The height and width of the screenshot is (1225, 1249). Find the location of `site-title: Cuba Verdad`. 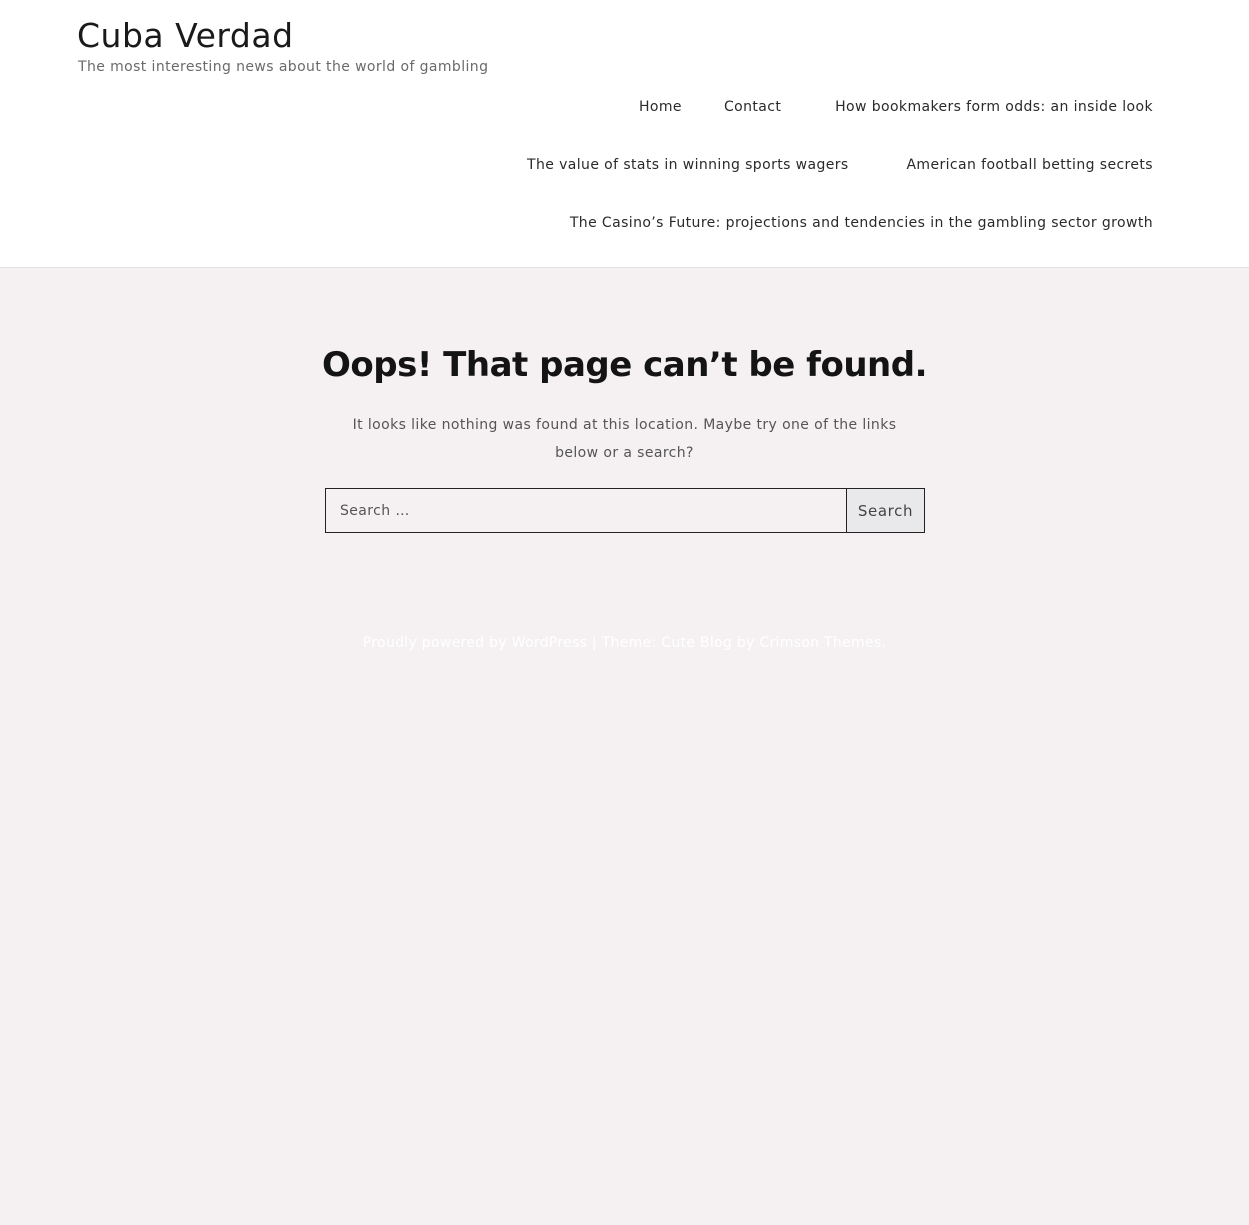

site-title: Cuba Verdad is located at coordinates (185, 36).